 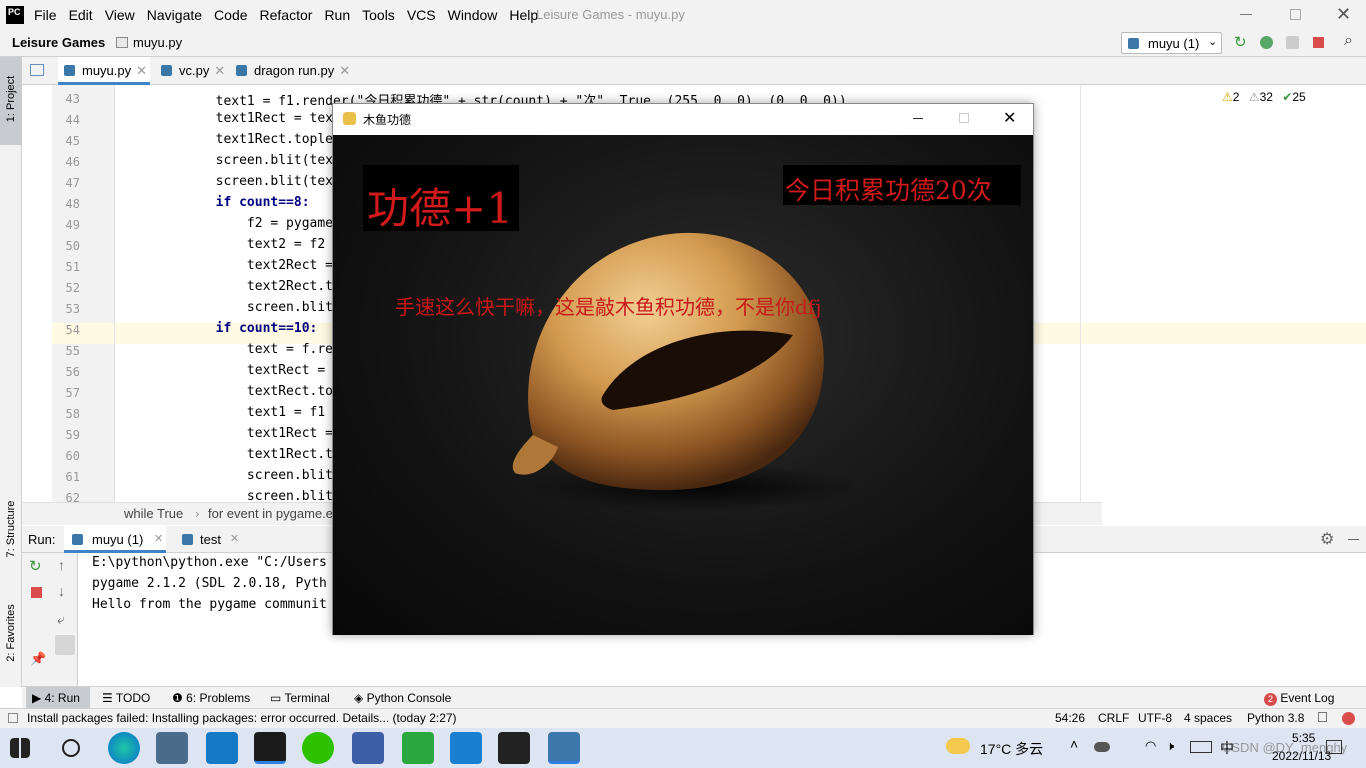 What do you see at coordinates (115, 539) in the screenshot?
I see `run-tab-muyu: muyu (1) ✕` at bounding box center [115, 539].